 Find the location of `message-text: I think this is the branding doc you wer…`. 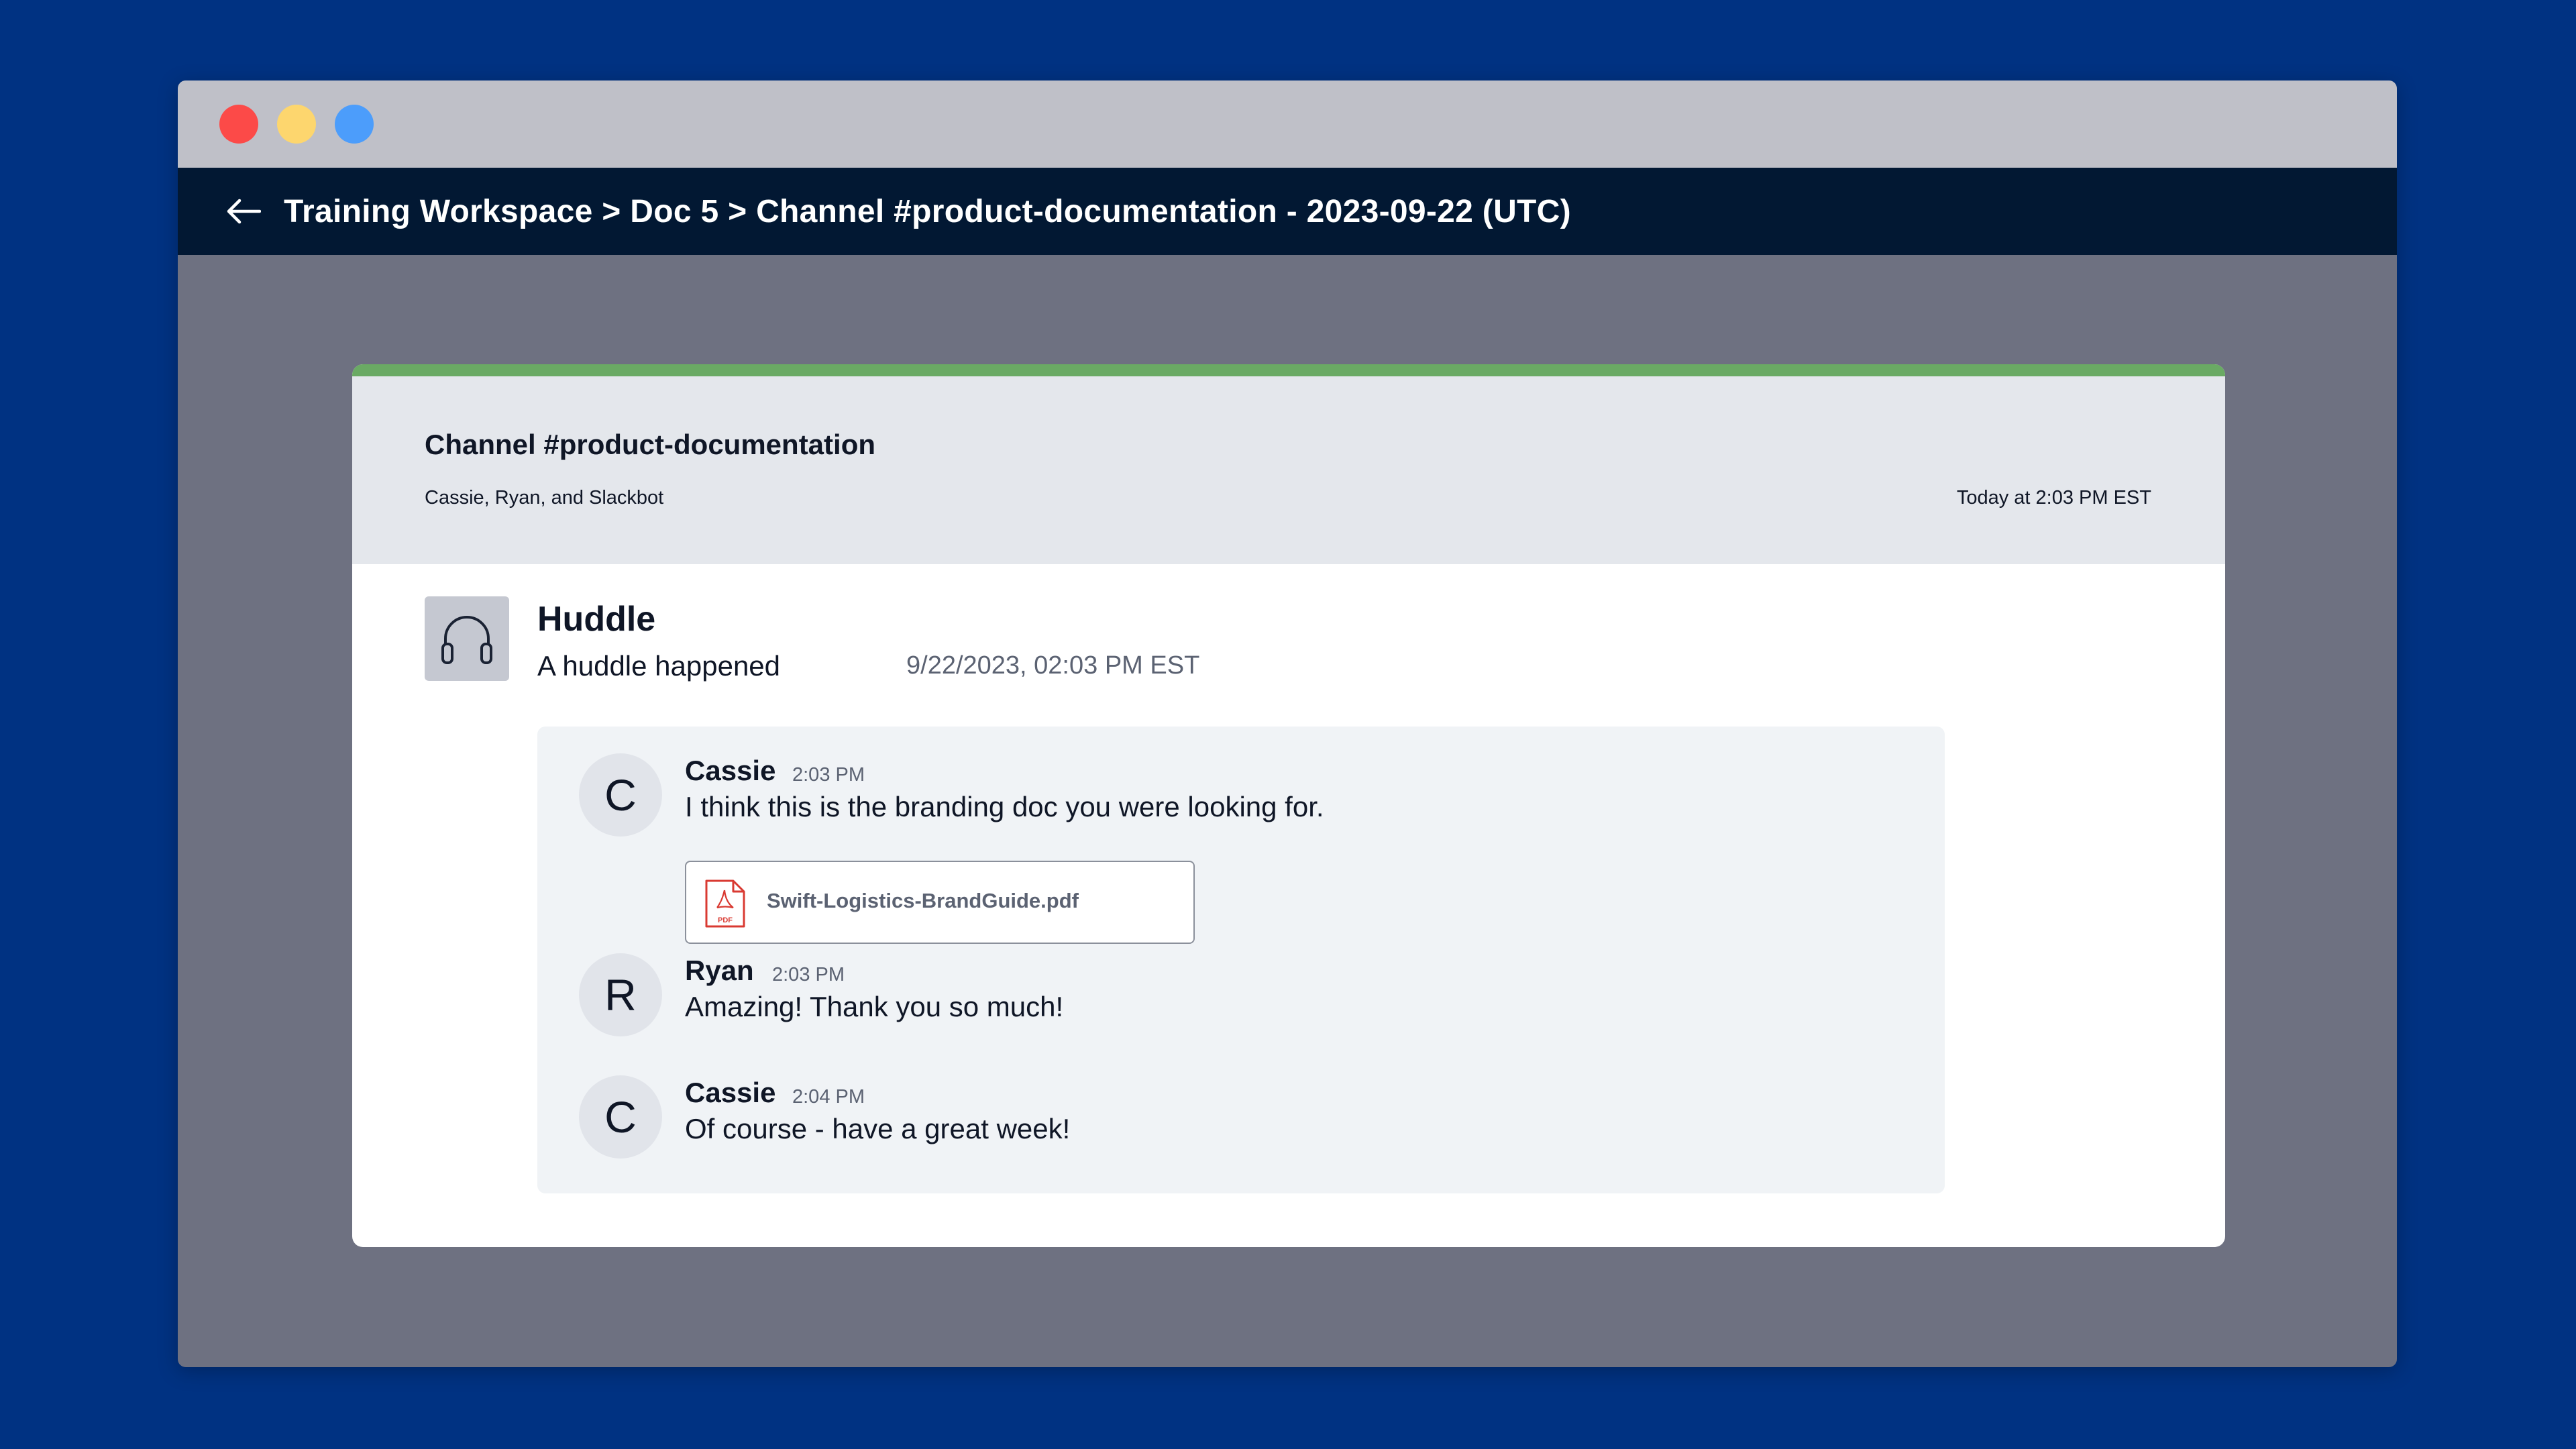

message-text: I think this is the branding doc you wer… is located at coordinates (1004, 806).